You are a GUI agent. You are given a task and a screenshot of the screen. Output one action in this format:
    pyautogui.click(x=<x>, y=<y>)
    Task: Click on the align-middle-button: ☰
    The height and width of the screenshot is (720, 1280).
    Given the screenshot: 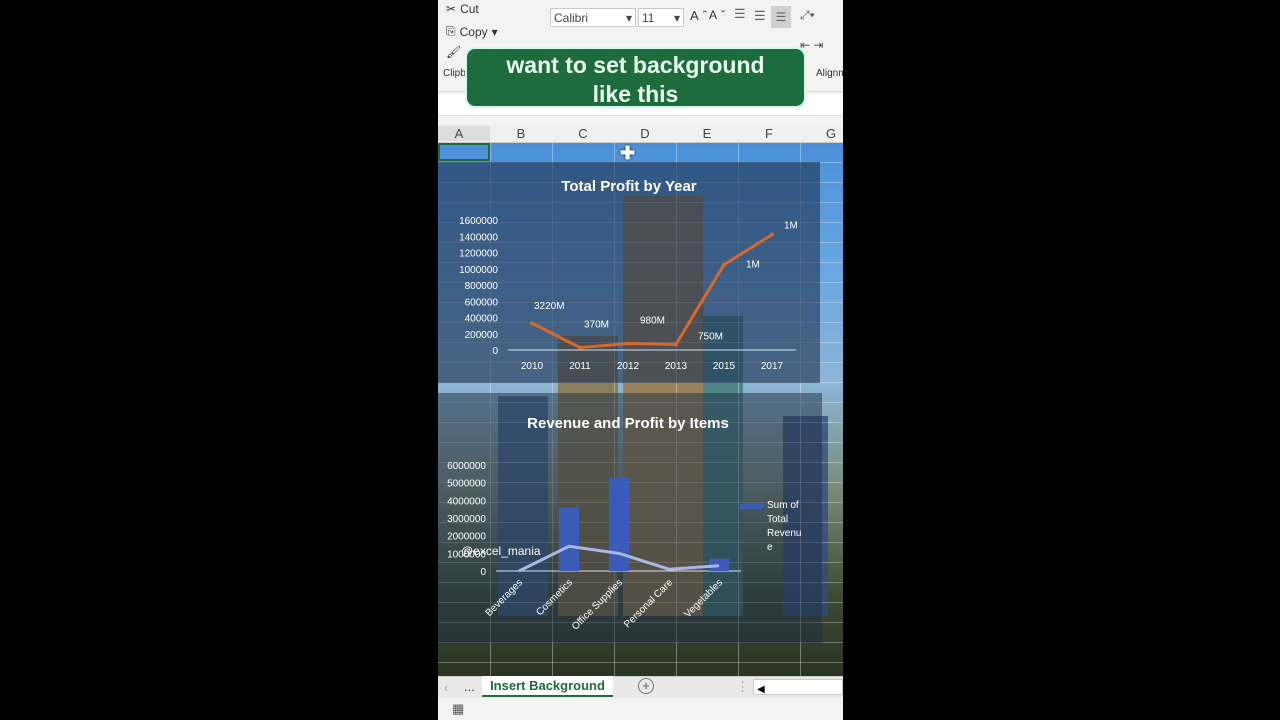 What is the action you would take?
    pyautogui.click(x=760, y=16)
    